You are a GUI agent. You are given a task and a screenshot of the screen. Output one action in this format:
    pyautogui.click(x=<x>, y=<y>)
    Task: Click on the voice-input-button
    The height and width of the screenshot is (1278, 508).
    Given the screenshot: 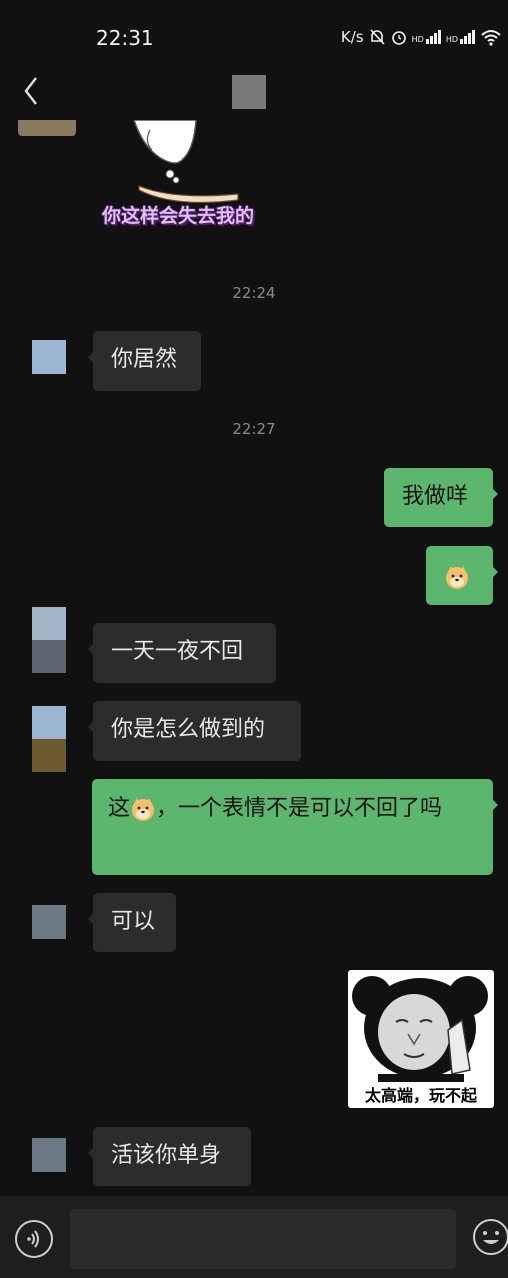 What is the action you would take?
    pyautogui.click(x=34, y=1239)
    